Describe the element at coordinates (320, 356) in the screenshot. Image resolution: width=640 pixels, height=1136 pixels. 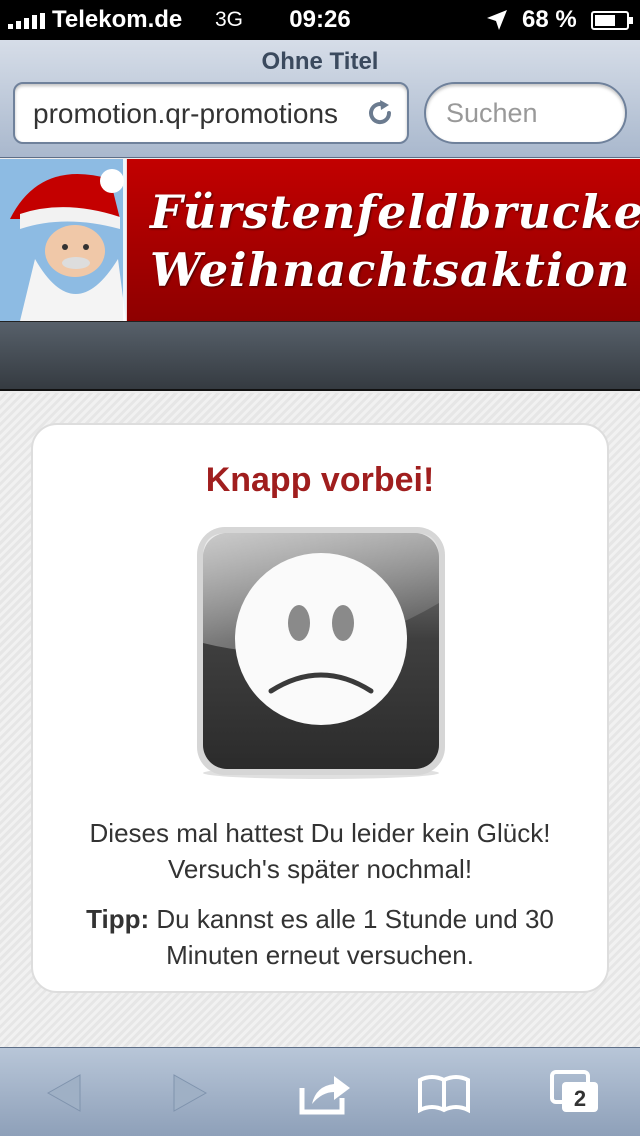
I see `navigation-band` at that location.